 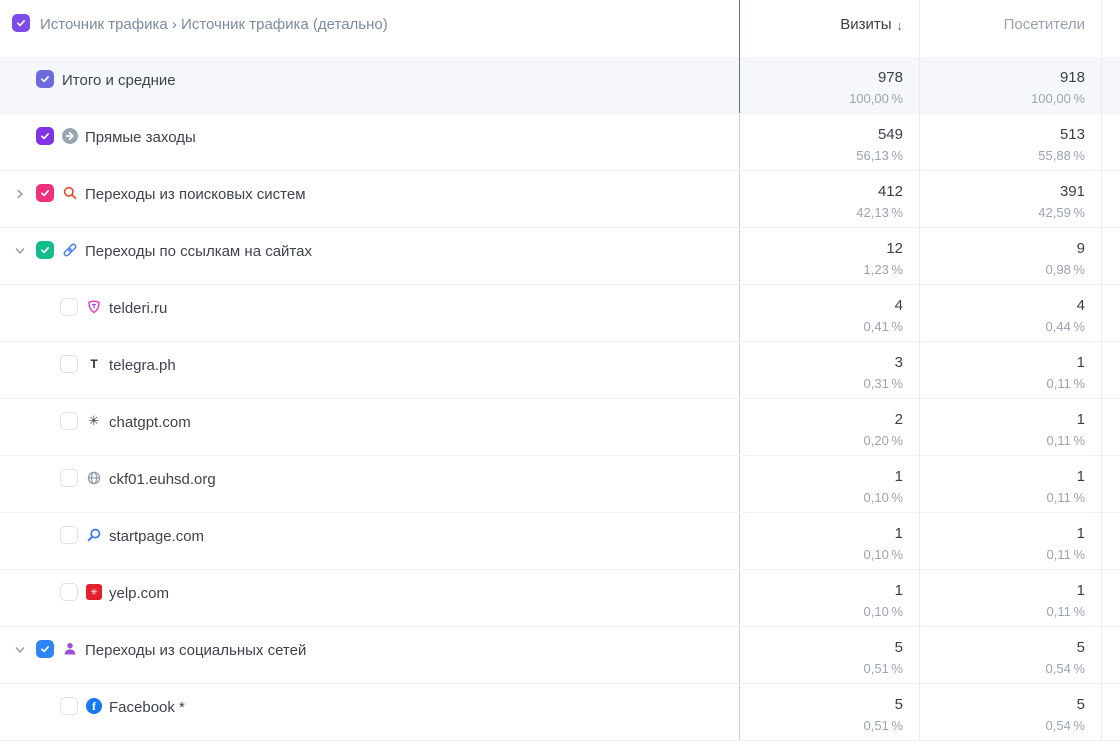 What do you see at coordinates (560, 712) in the screenshot?
I see `table-row: f Facebook * 5 0,51 % 5 0,54 %` at bounding box center [560, 712].